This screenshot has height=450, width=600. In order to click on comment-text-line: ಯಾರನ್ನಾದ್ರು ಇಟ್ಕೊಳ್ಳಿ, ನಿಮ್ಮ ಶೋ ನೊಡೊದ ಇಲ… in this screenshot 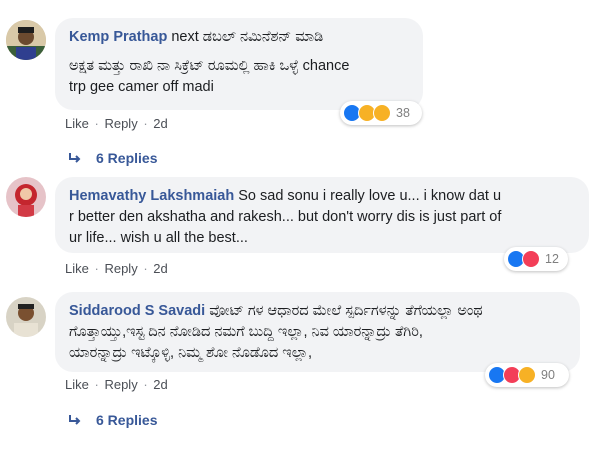, I will do `click(190, 353)`.